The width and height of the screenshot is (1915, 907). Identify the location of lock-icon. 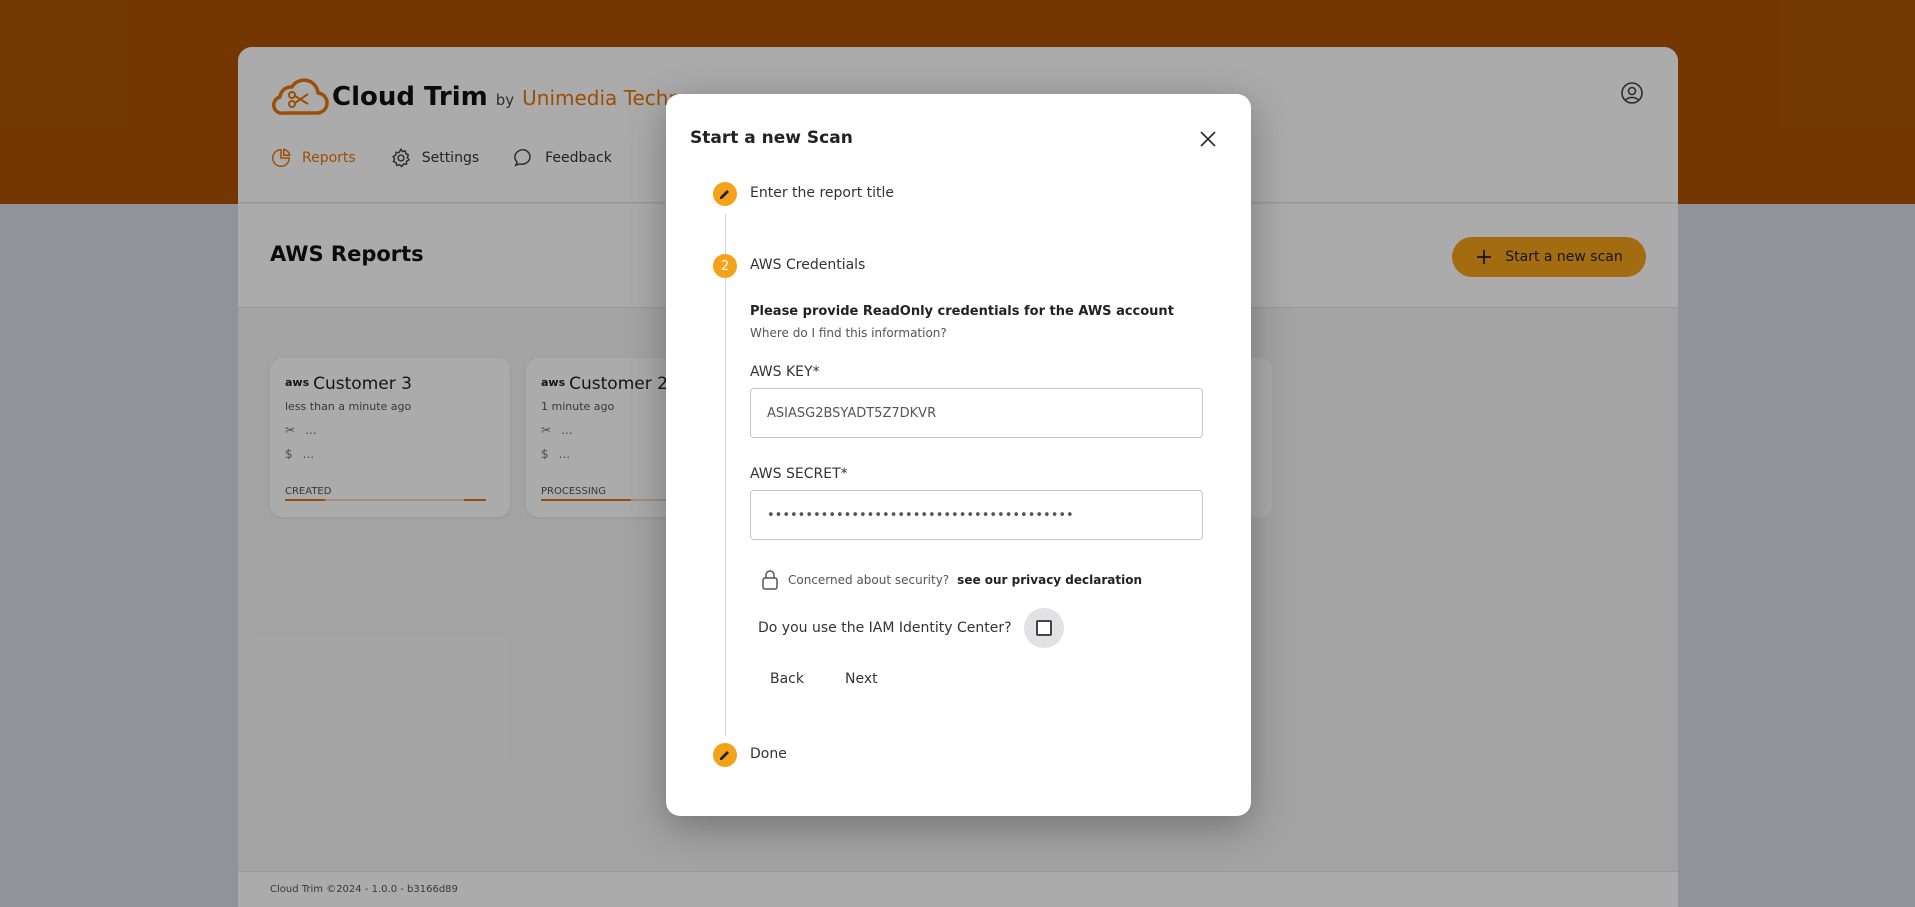
(770, 580).